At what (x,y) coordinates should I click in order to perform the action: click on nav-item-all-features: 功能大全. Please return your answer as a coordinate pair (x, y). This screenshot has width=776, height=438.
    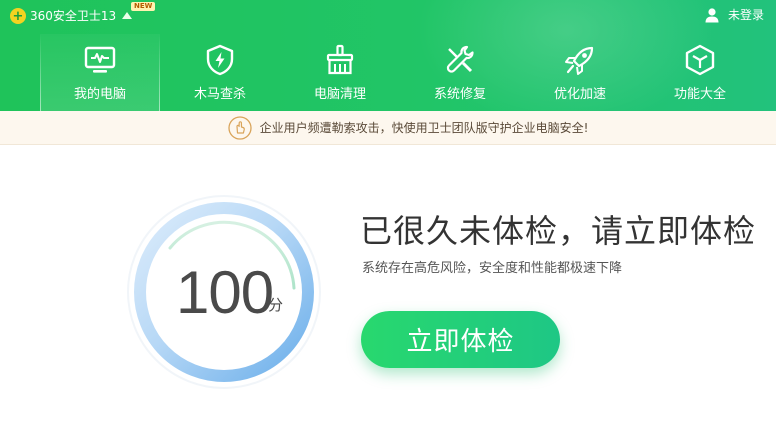
    Looking at the image, I should click on (700, 72).